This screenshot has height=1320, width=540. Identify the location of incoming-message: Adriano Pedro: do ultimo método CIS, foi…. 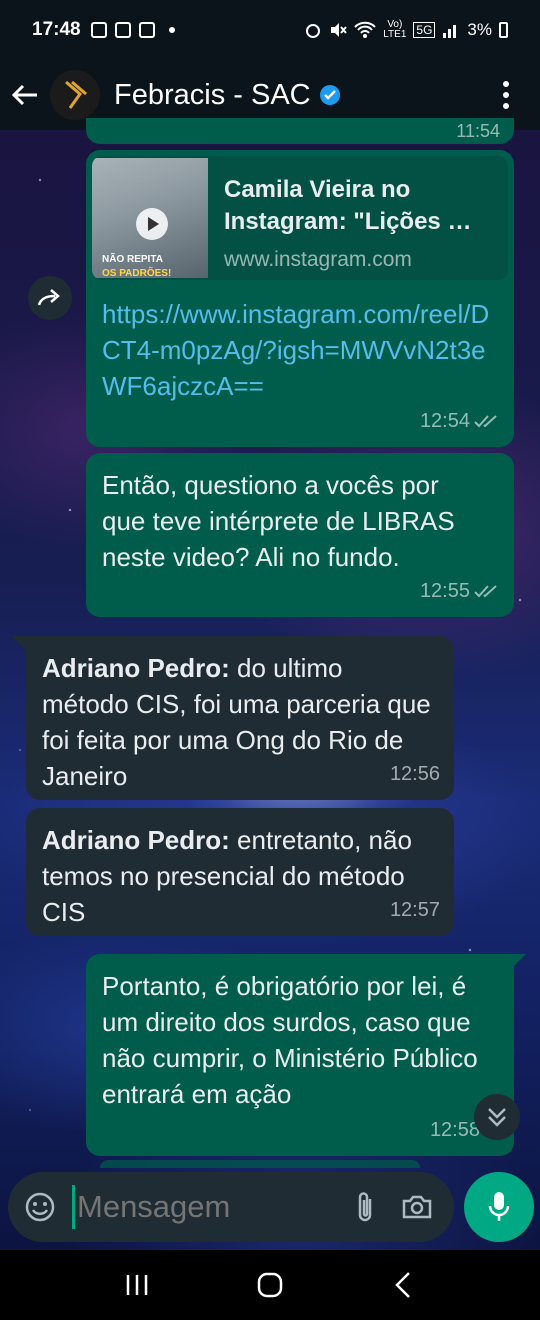
(240, 718).